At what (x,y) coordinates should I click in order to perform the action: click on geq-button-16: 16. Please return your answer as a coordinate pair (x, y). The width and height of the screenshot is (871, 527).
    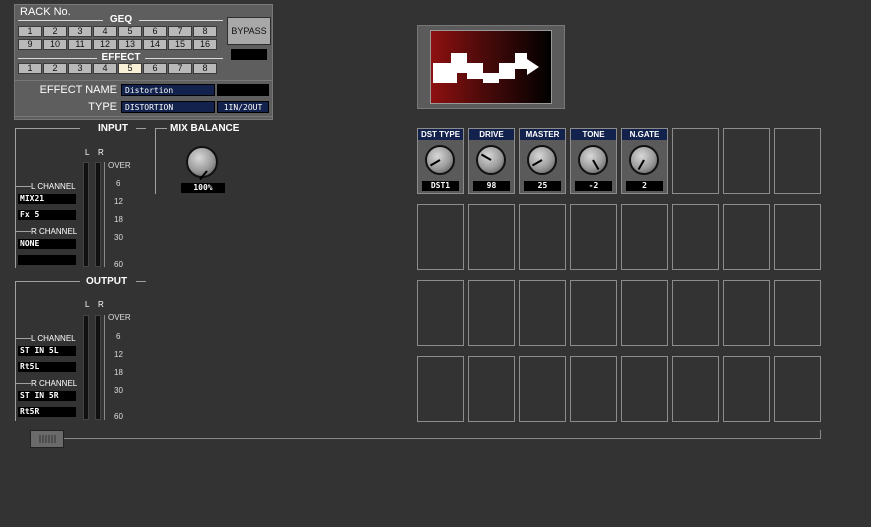
    Looking at the image, I should click on (205, 44).